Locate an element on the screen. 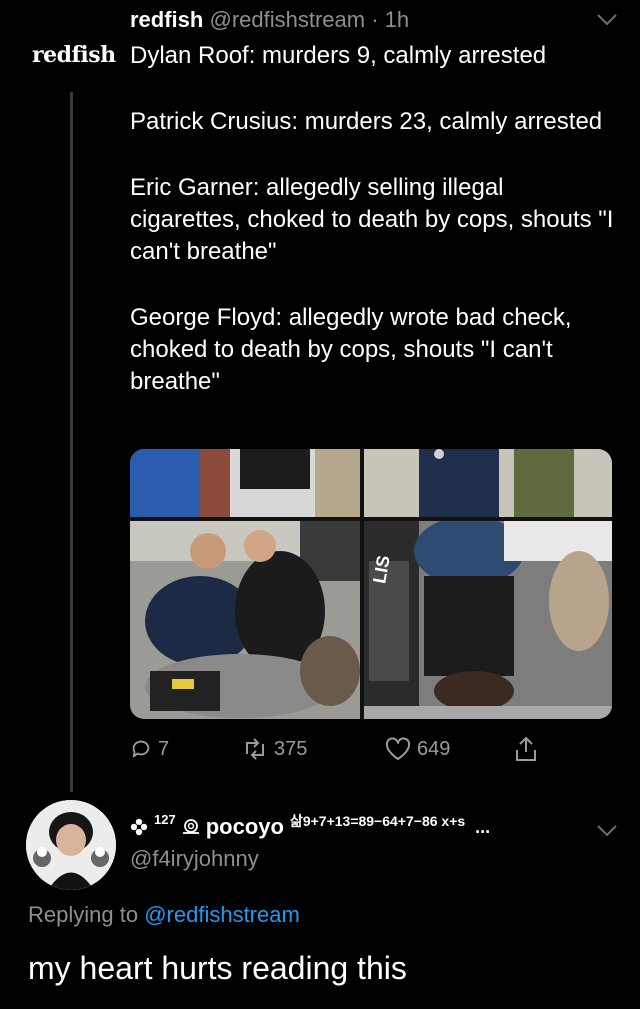 Image resolution: width=640 pixels, height=1009 pixels. retweet-button: 375 is located at coordinates (274, 749).